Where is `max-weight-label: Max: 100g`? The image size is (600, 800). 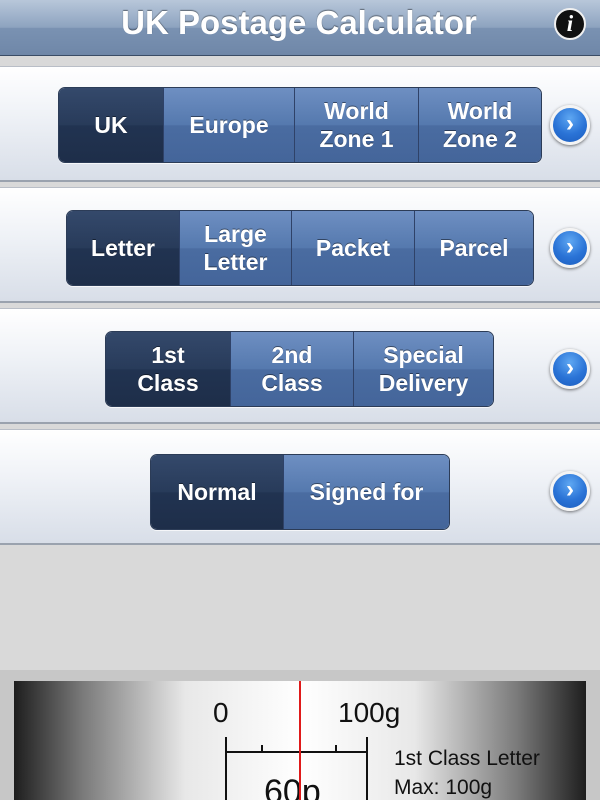 max-weight-label: Max: 100g is located at coordinates (443, 787).